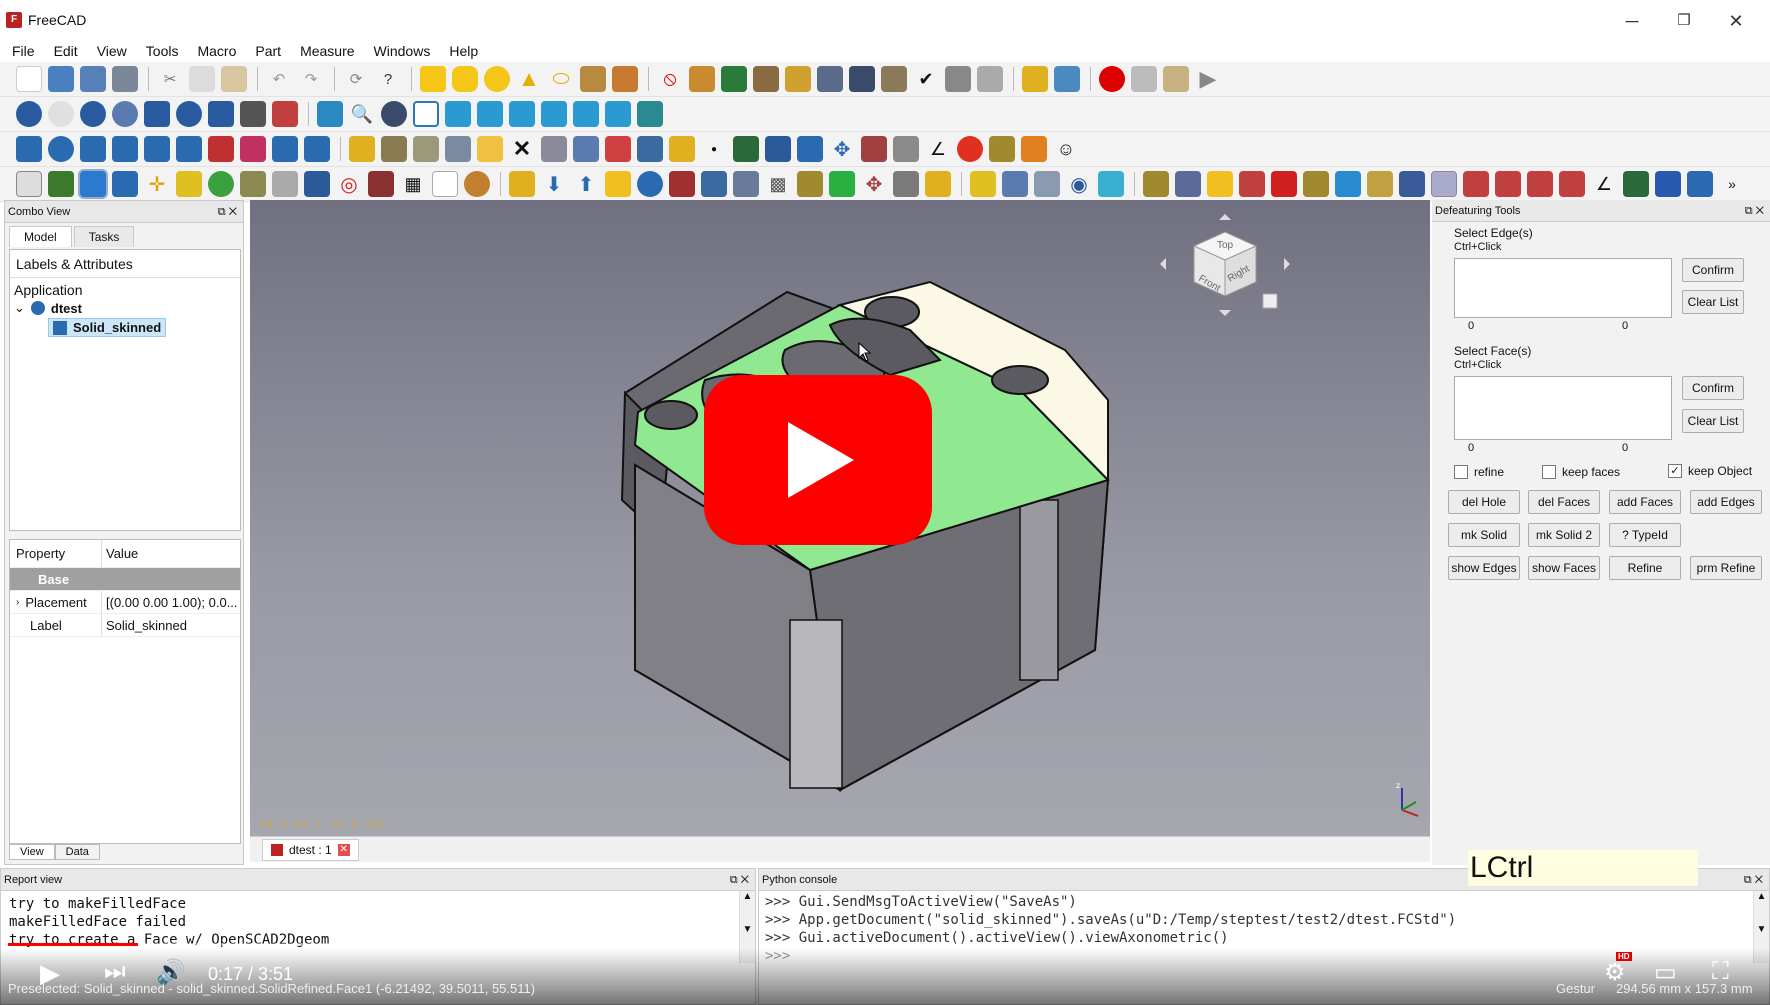 The width and height of the screenshot is (1770, 1005). What do you see at coordinates (311, 79) in the screenshot?
I see `redo-icon: ↷` at bounding box center [311, 79].